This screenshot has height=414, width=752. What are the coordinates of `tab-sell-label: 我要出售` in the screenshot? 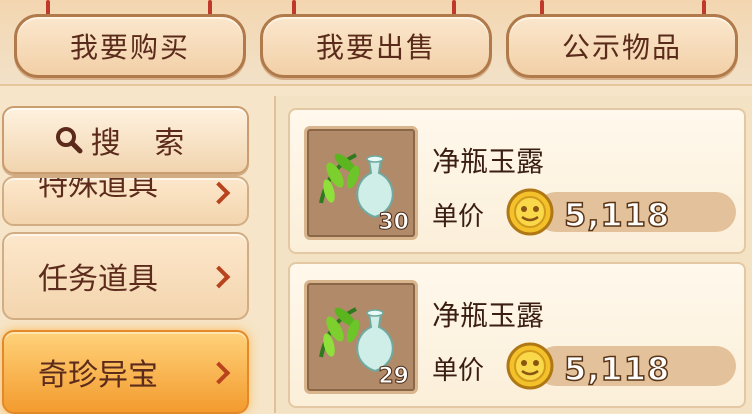 It's located at (375, 47).